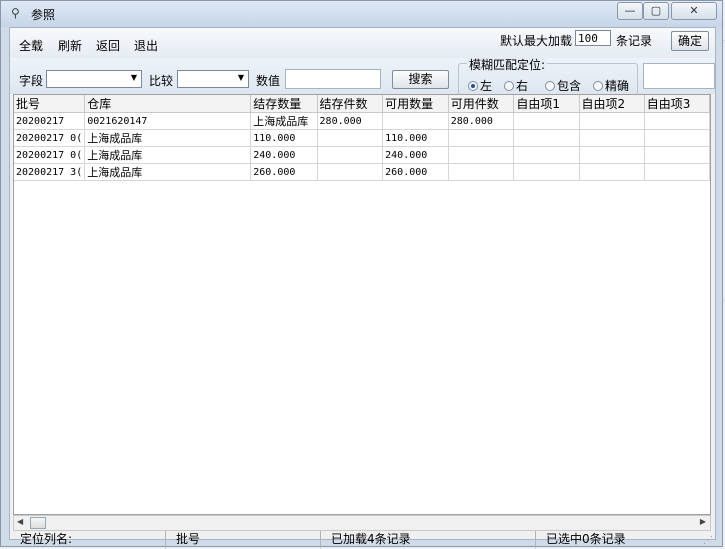 The width and height of the screenshot is (725, 549). I want to click on scrollbar-thumb, so click(38, 523).